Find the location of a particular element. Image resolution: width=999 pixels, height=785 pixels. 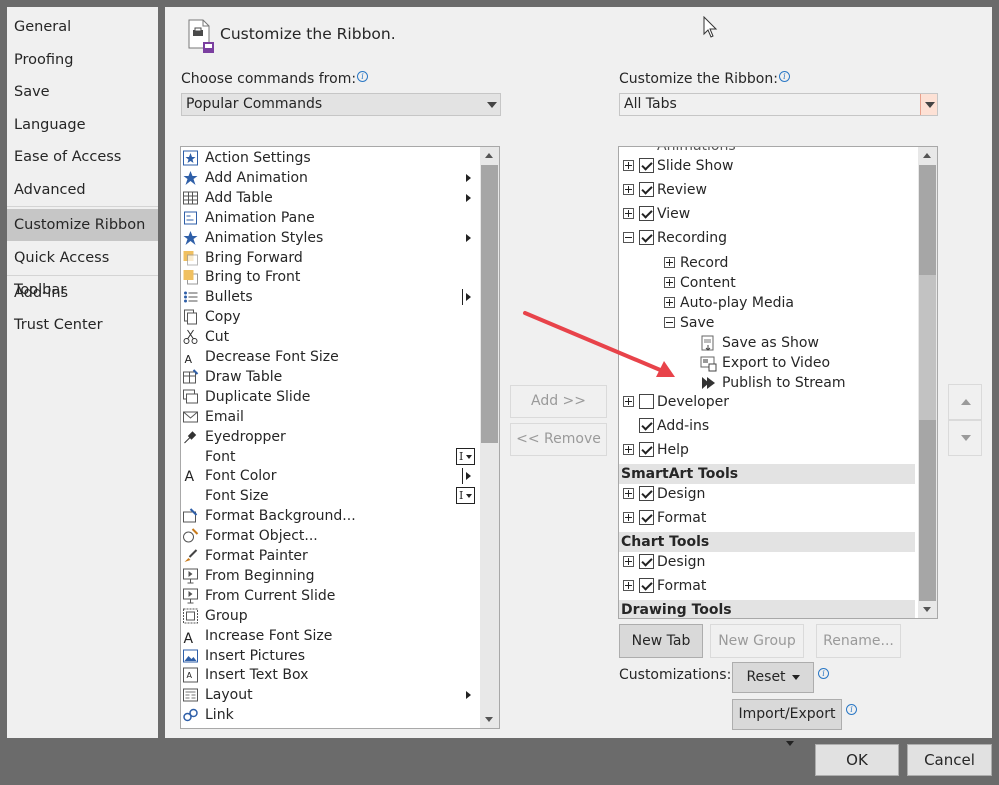

tree-item-recording: Recording is located at coordinates (767, 238).